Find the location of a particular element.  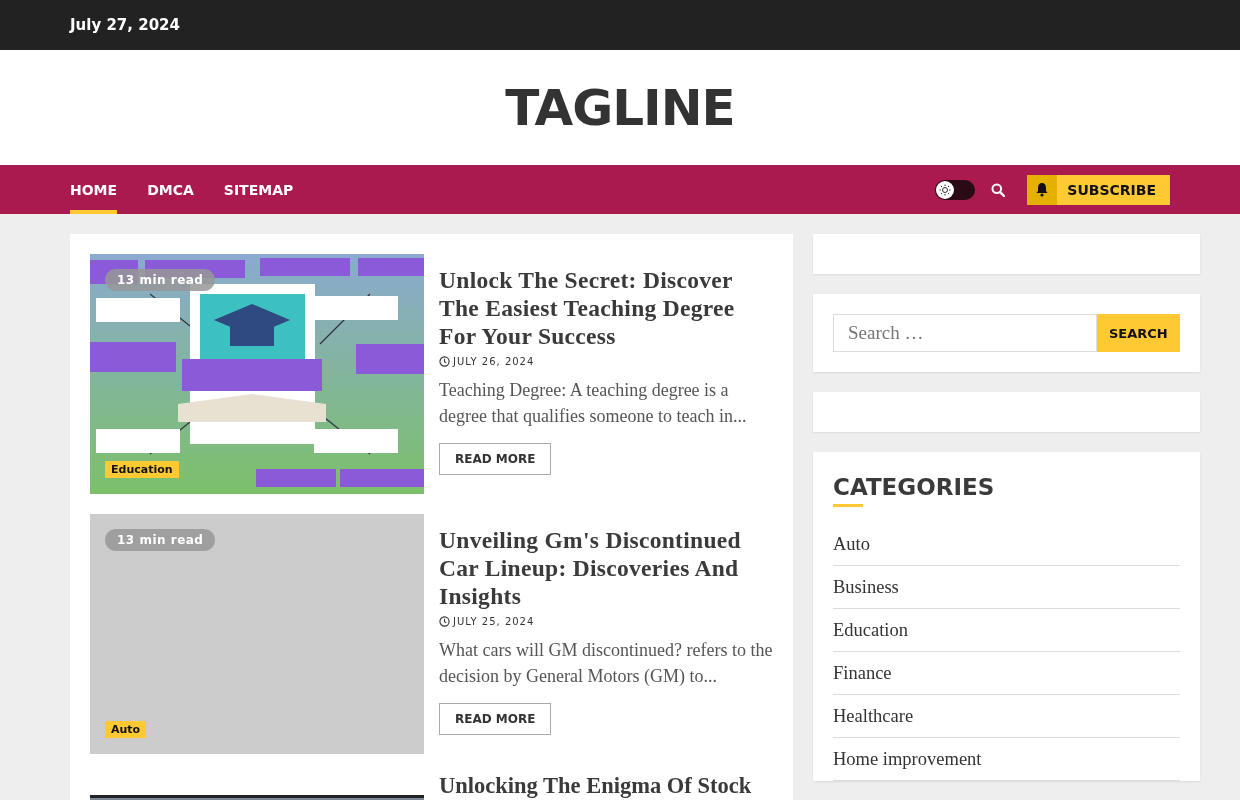

sun-icon is located at coordinates (945, 189).